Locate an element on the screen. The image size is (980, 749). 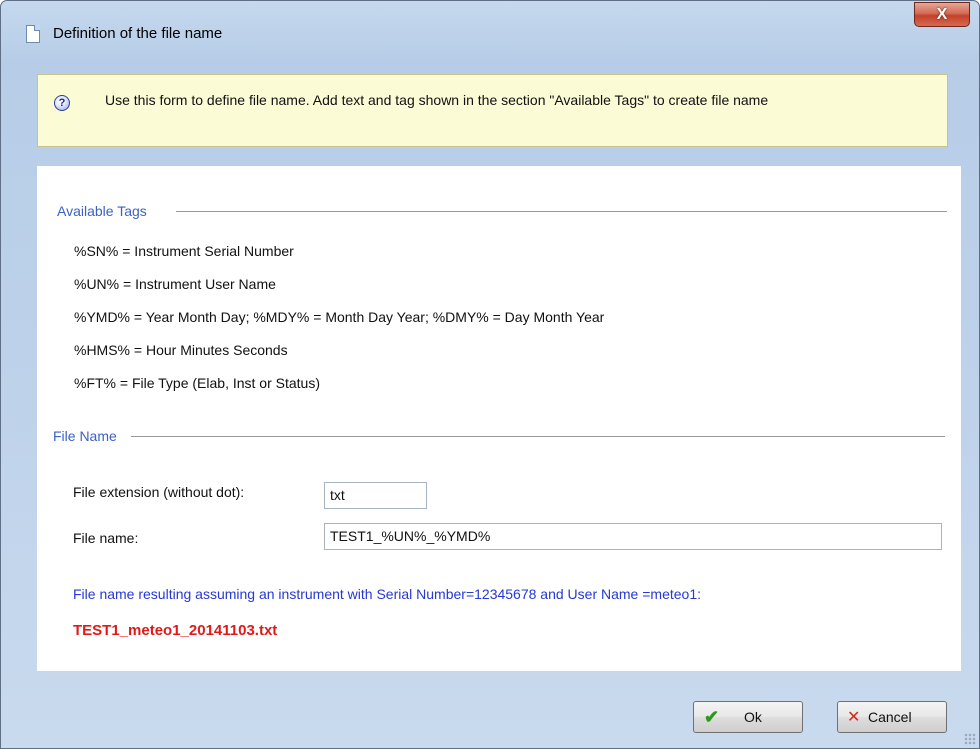
tag-item-un: %UN% = Instrument User Name is located at coordinates (175, 284).